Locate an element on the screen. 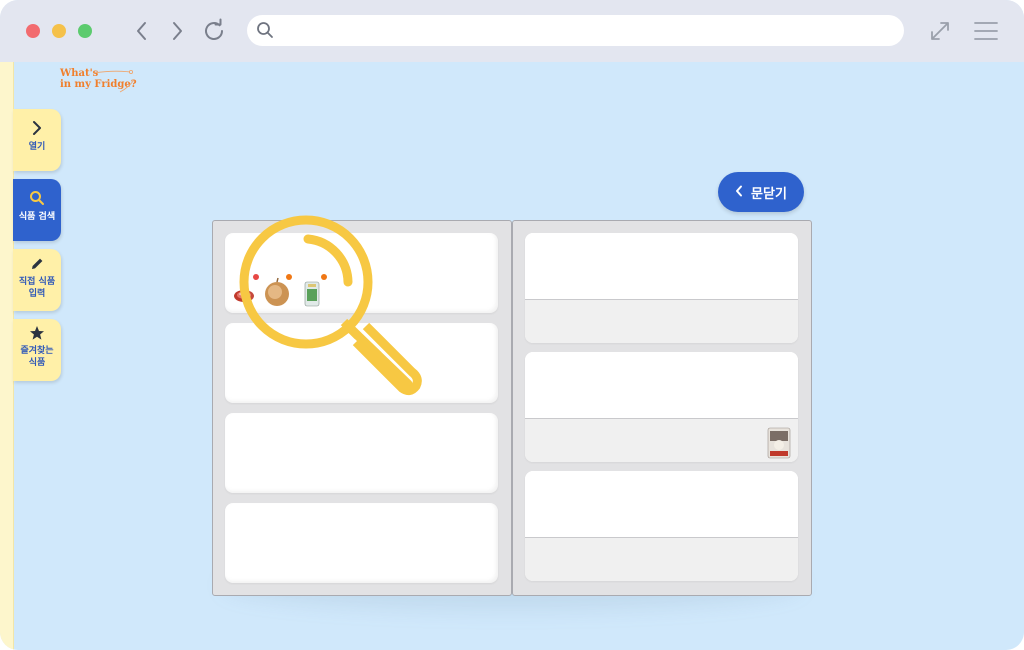 This screenshot has width=1024, height=650. label-line1: 즐겨찾는 is located at coordinates (37, 351).